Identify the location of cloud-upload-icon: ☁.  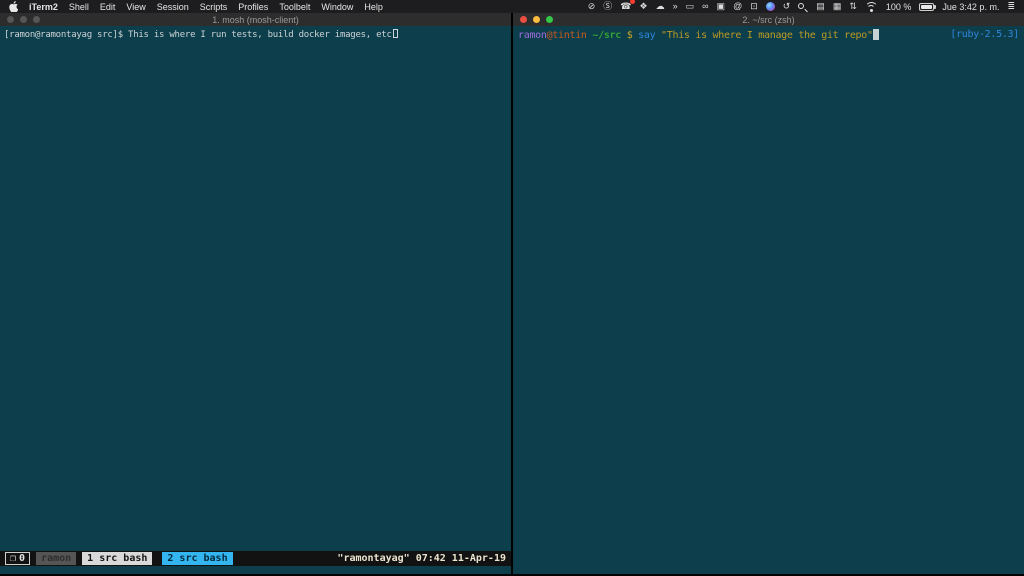
(660, 6).